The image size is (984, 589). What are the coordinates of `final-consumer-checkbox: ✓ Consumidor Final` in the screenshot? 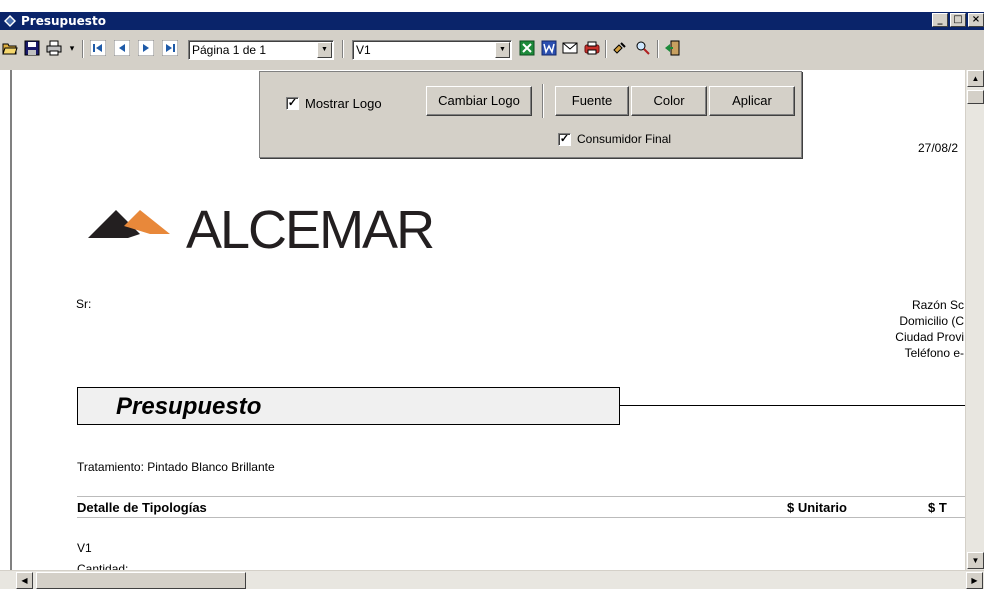 It's located at (614, 139).